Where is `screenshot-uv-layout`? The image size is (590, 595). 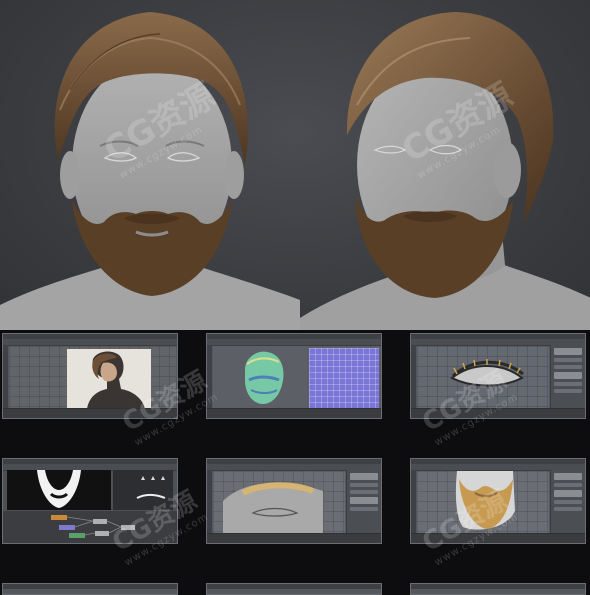 screenshot-uv-layout is located at coordinates (294, 376).